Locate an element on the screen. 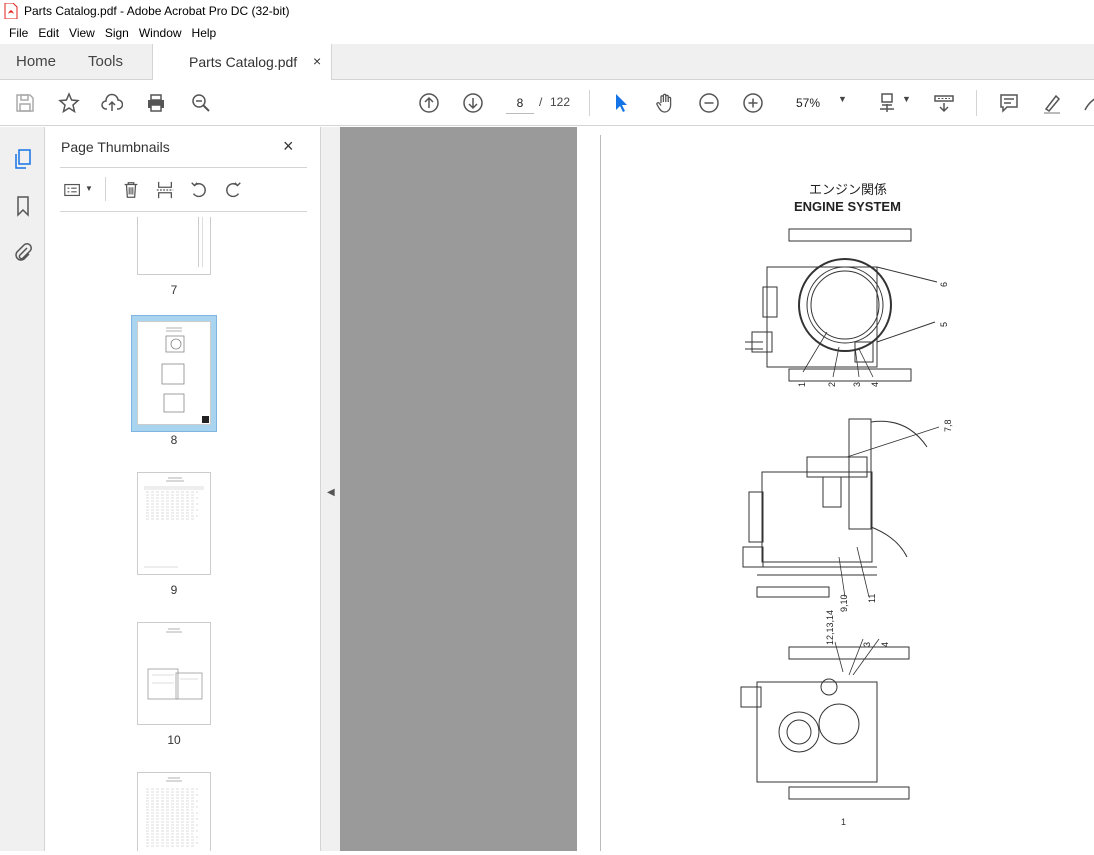  next-page-icon is located at coordinates (473, 103).